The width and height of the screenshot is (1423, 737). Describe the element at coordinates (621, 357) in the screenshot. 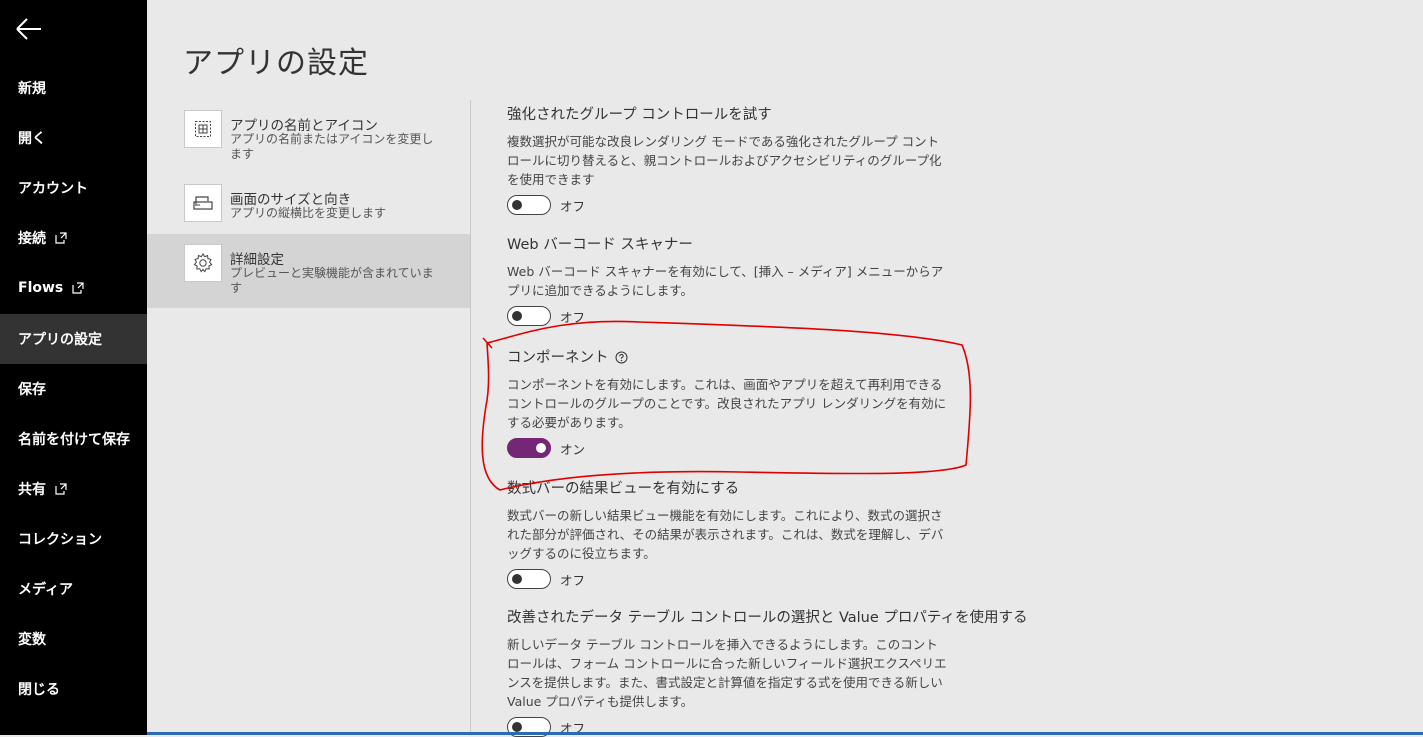

I see `help-icon` at that location.